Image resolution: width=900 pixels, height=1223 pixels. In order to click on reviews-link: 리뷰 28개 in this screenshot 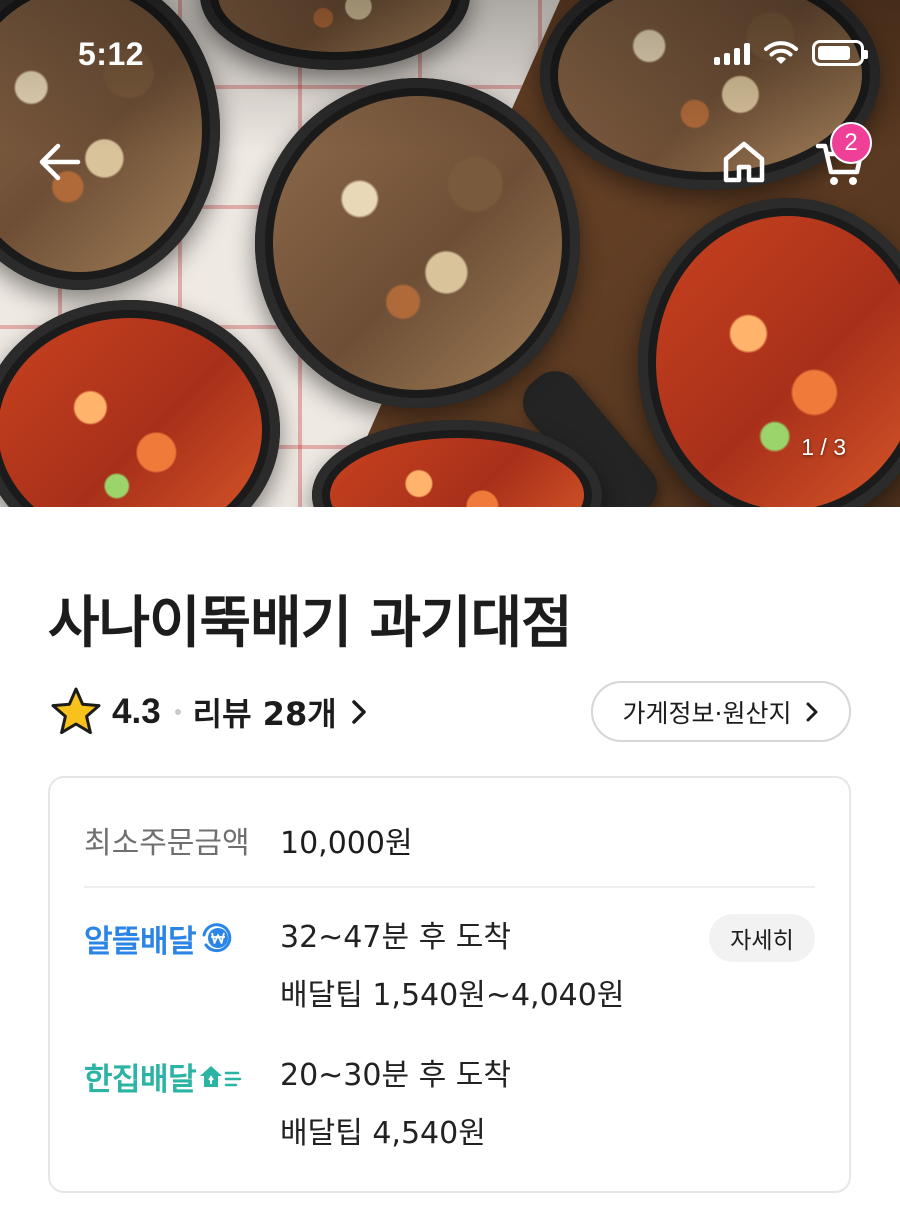, I will do `click(280, 712)`.